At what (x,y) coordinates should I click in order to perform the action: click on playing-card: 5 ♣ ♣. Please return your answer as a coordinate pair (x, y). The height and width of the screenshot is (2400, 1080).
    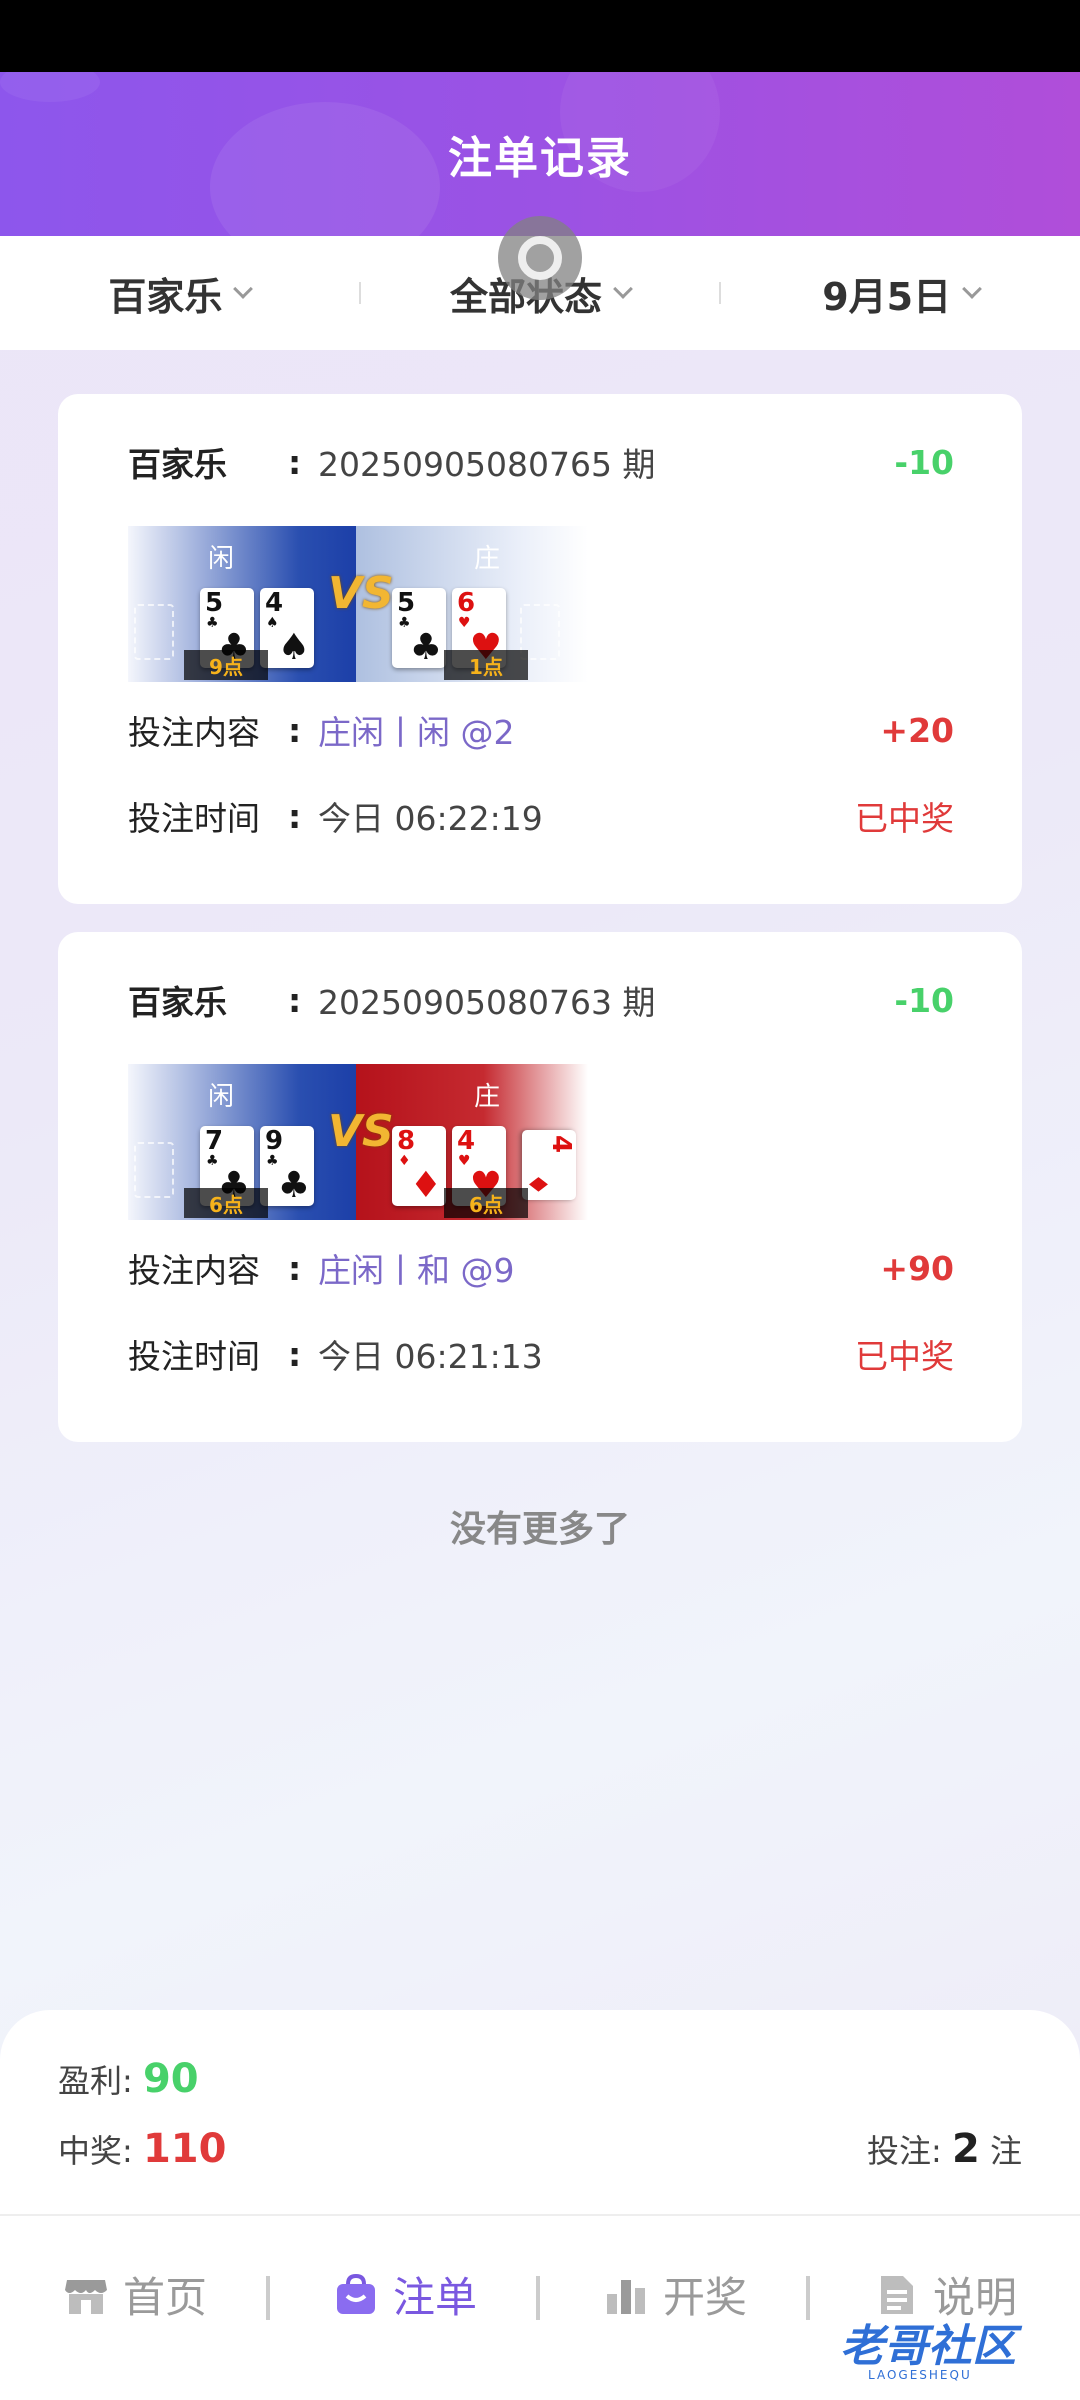
    Looking at the image, I should click on (419, 628).